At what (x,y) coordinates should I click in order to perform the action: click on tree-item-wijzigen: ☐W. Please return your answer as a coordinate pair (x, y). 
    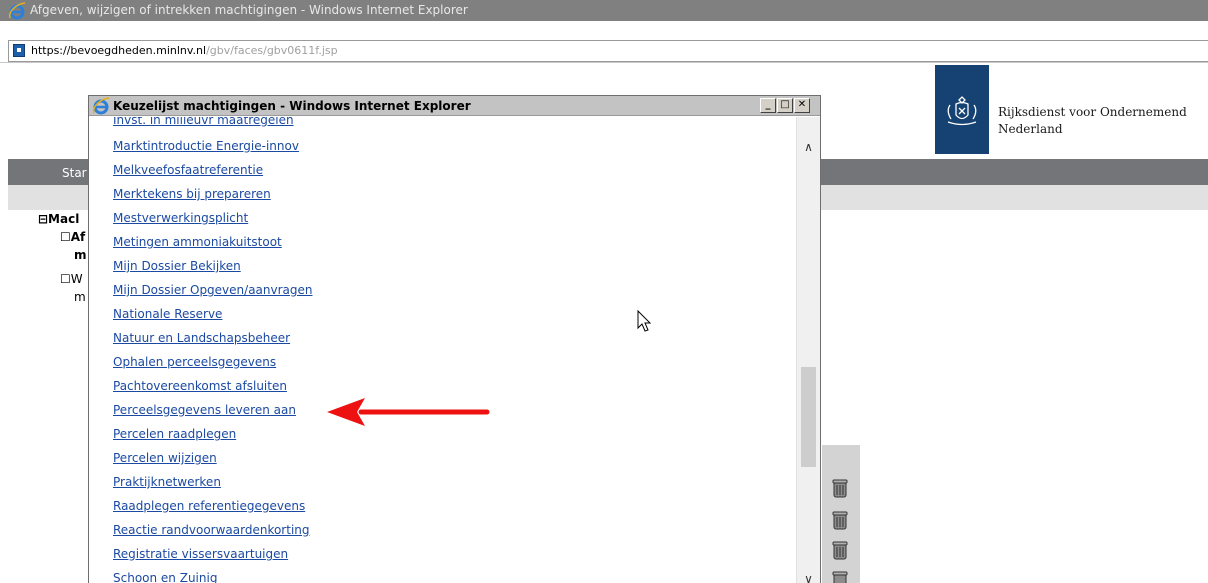
    Looking at the image, I should click on (71, 279).